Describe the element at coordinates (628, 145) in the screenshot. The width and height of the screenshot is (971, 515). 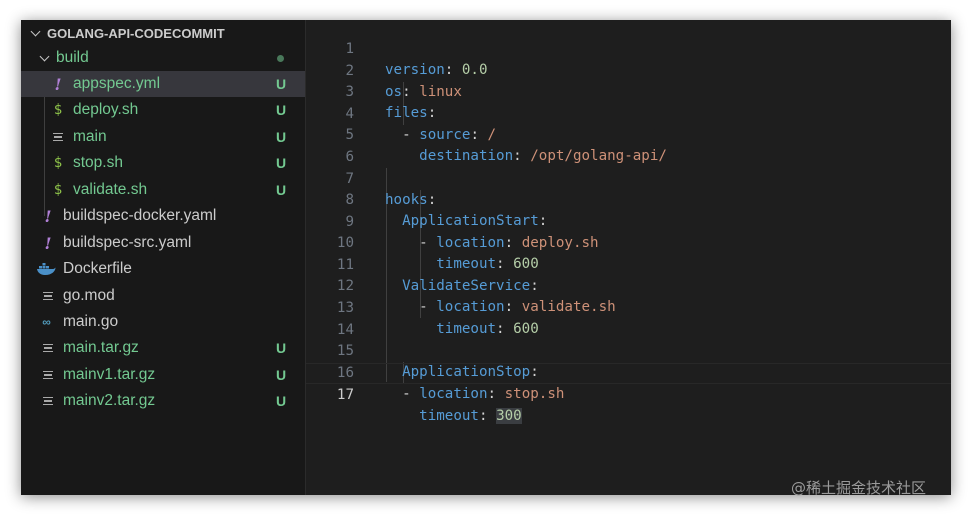
I see `code-line: 6` at that location.